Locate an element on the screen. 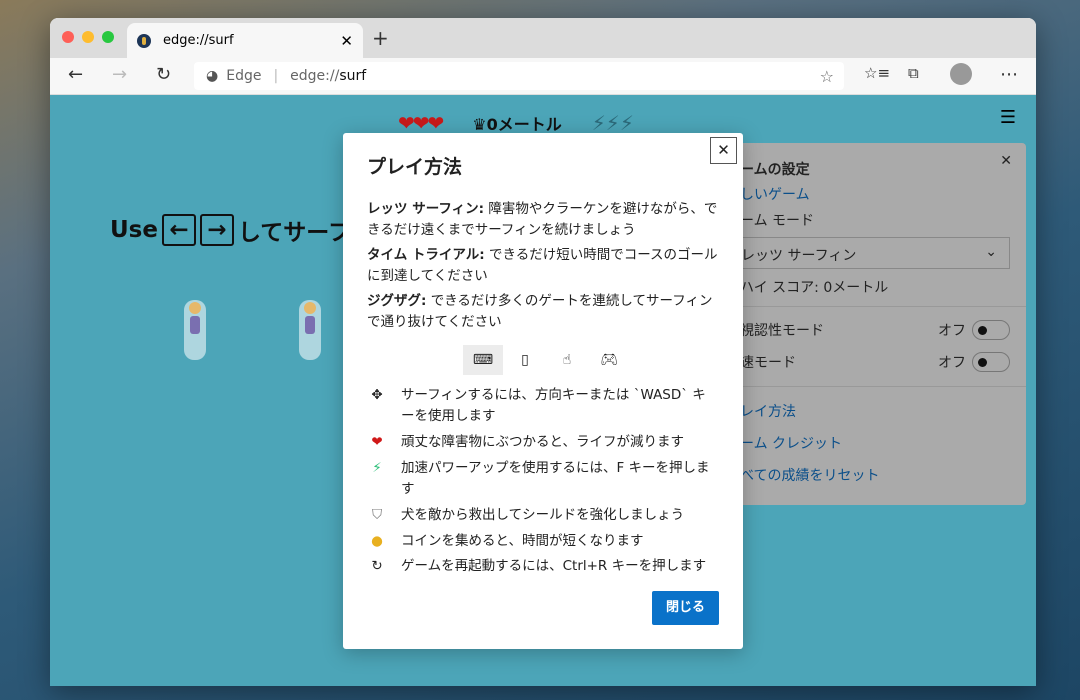 The image size is (1080, 700). toolbar: ← → ↻ ◕ Edge | edge:// surf ☆ ☆≡ ⧉ ⋯ is located at coordinates (543, 76).